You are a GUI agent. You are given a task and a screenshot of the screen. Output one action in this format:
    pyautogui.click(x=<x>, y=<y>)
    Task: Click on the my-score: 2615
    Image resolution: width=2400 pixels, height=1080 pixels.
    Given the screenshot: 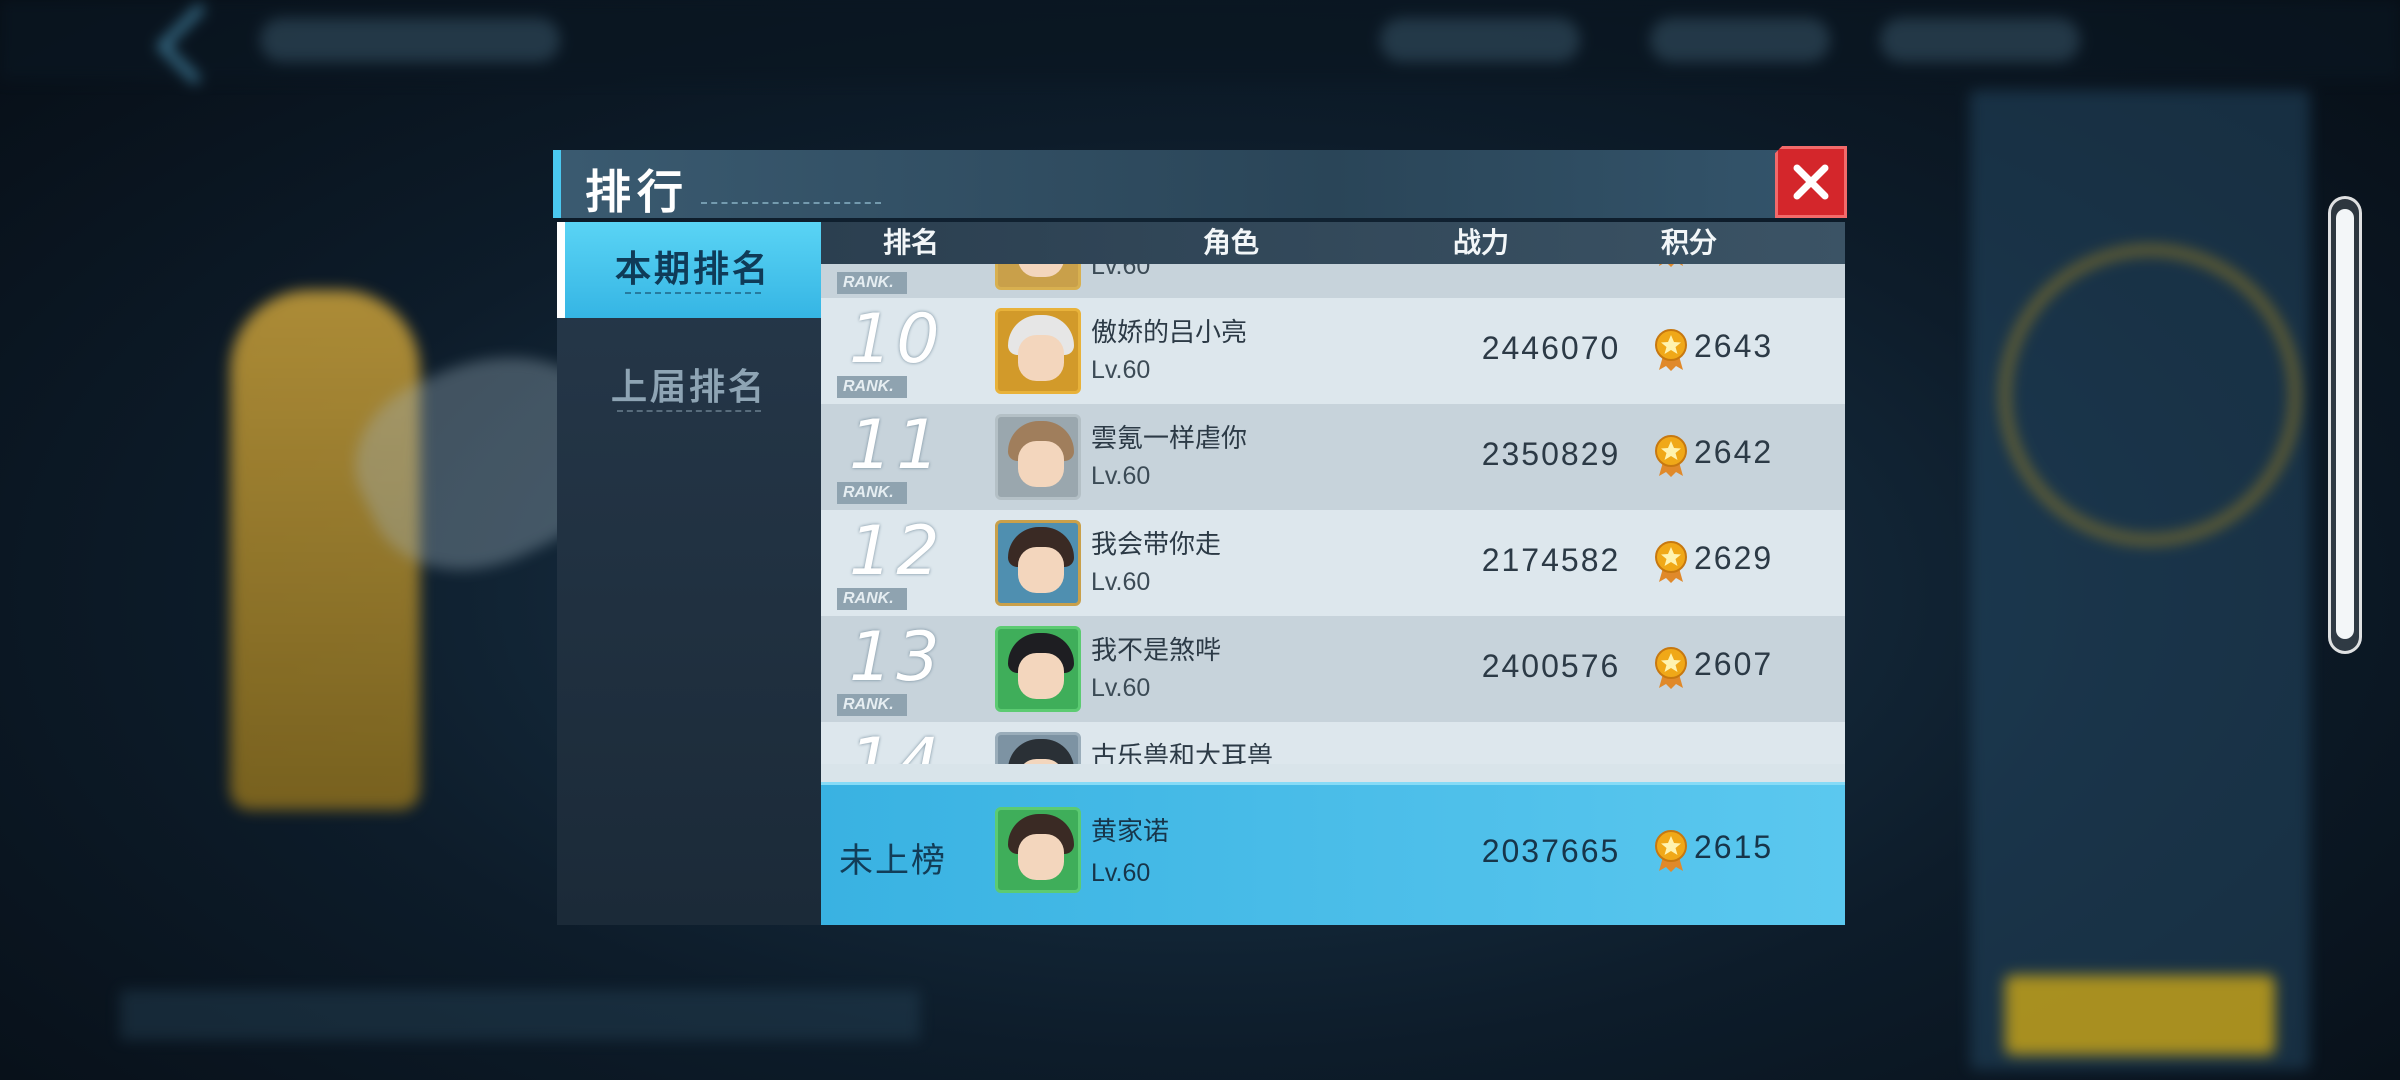 What is the action you would take?
    pyautogui.click(x=1734, y=847)
    